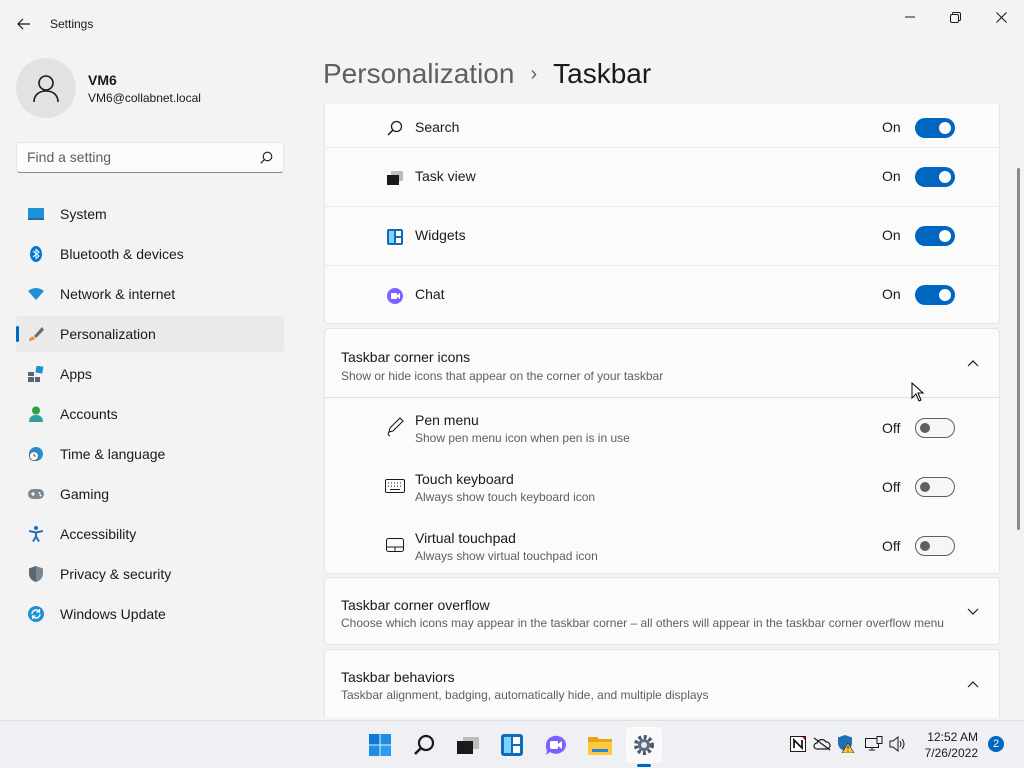 Image resolution: width=1024 pixels, height=768 pixels. What do you see at coordinates (137, 157) in the screenshot?
I see `search-input` at bounding box center [137, 157].